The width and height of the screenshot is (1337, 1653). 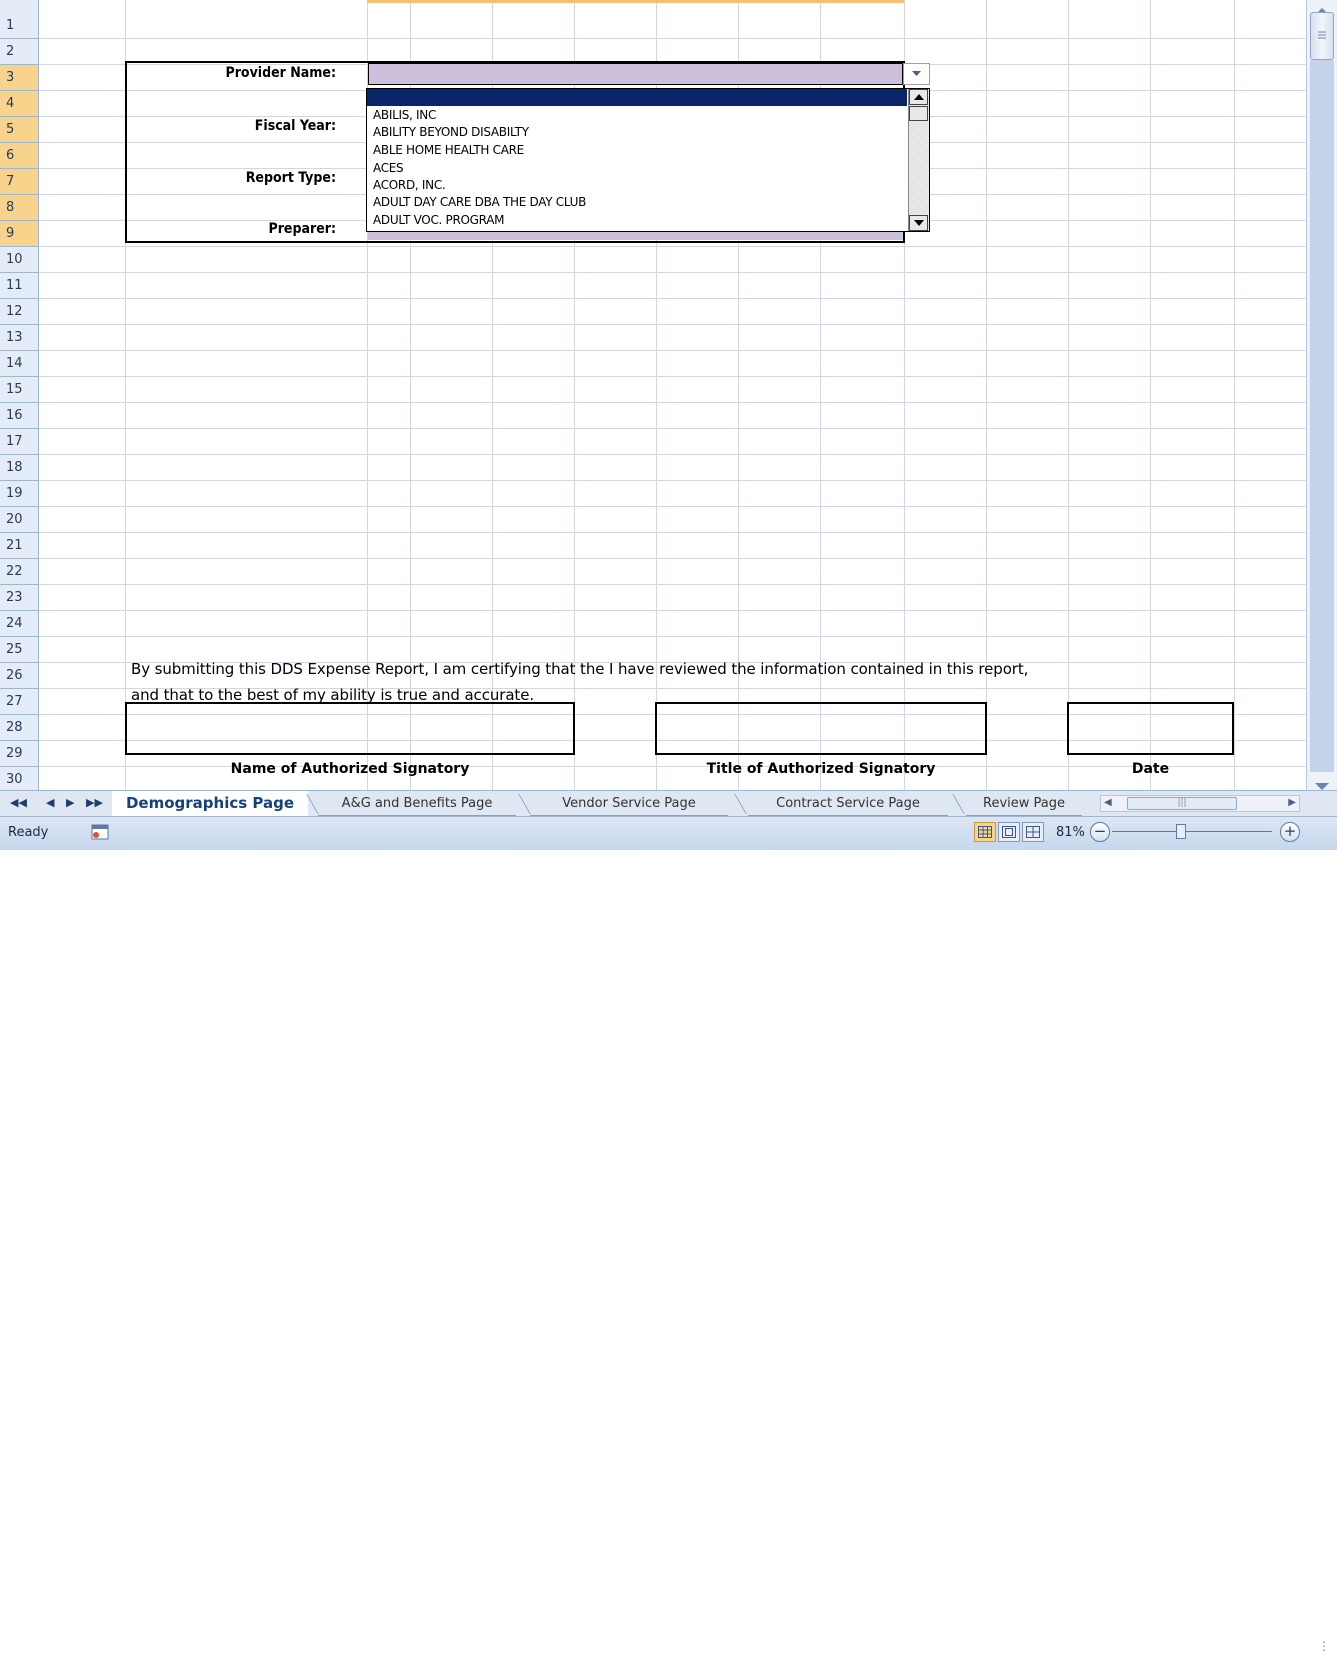 What do you see at coordinates (18, 802) in the screenshot?
I see `first-sheet-icon: ◀◀` at bounding box center [18, 802].